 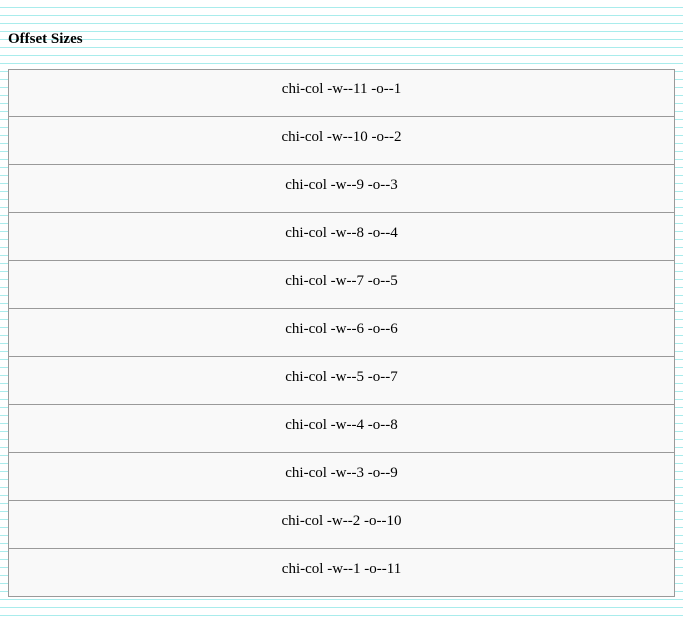 I want to click on grid-row: chi-col -w--5 -o--7, so click(x=341, y=381).